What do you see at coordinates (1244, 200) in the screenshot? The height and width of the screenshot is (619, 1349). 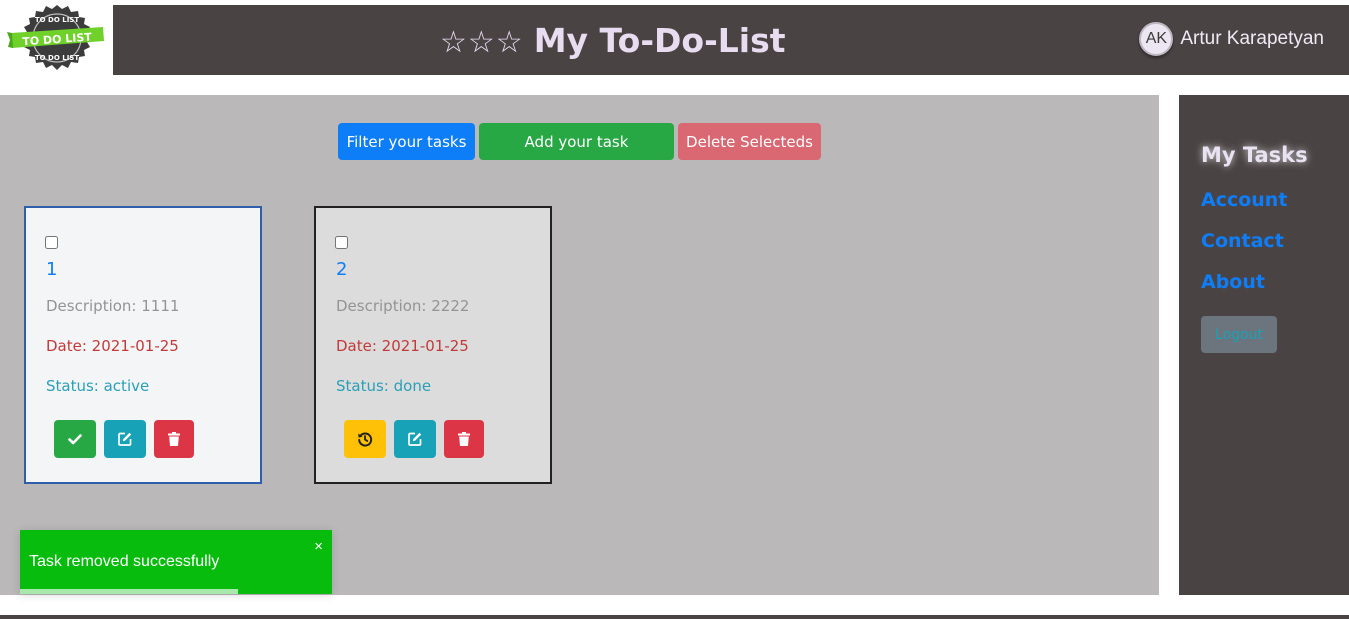 I see `sidebar-item-account: Account` at bounding box center [1244, 200].